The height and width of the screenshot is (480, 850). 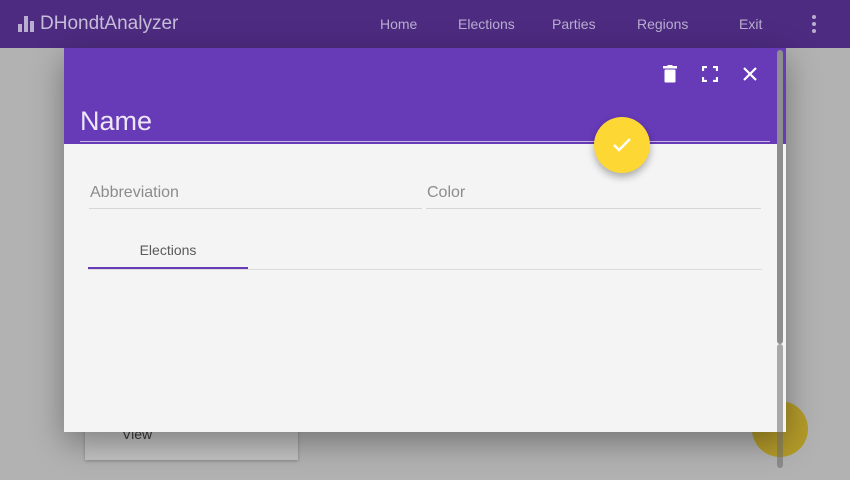 I want to click on abbreviation-field, so click(x=255, y=194).